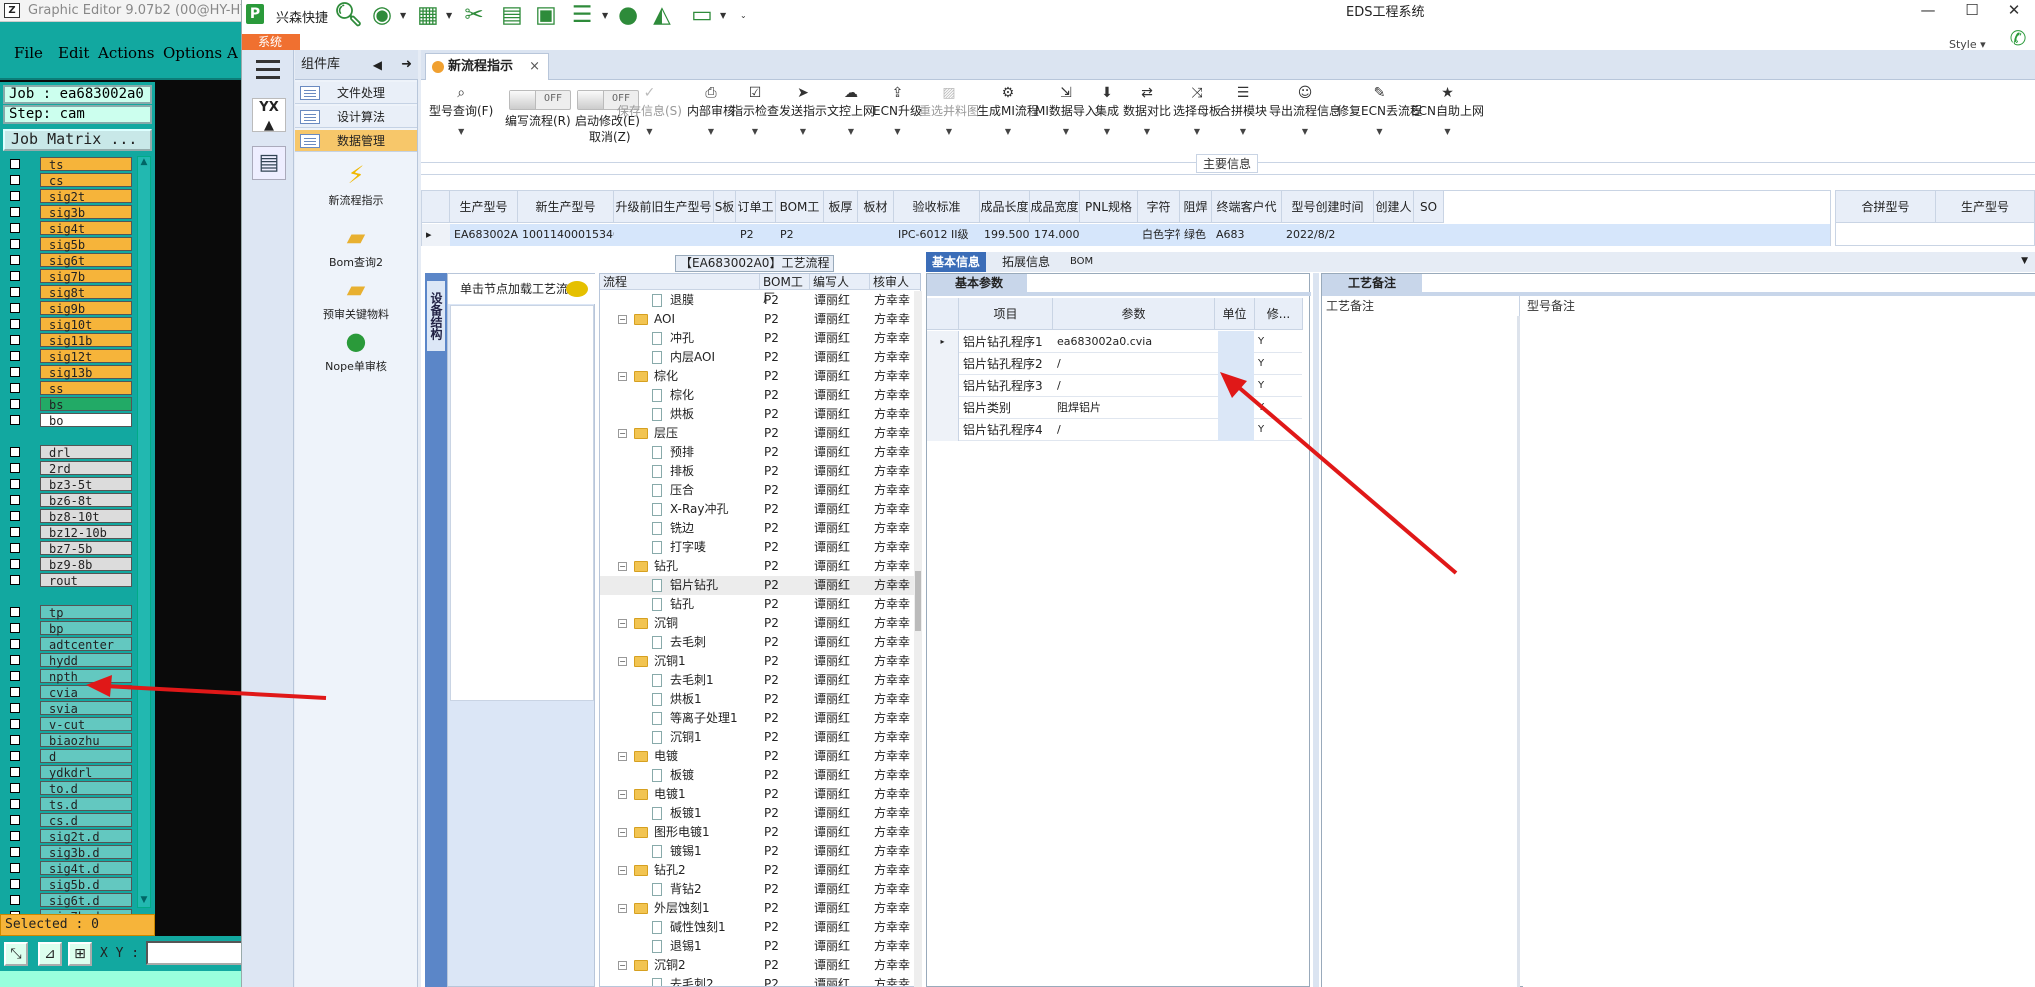 The width and height of the screenshot is (2035, 987). I want to click on tree-header: BOM工厂, so click(785, 289).